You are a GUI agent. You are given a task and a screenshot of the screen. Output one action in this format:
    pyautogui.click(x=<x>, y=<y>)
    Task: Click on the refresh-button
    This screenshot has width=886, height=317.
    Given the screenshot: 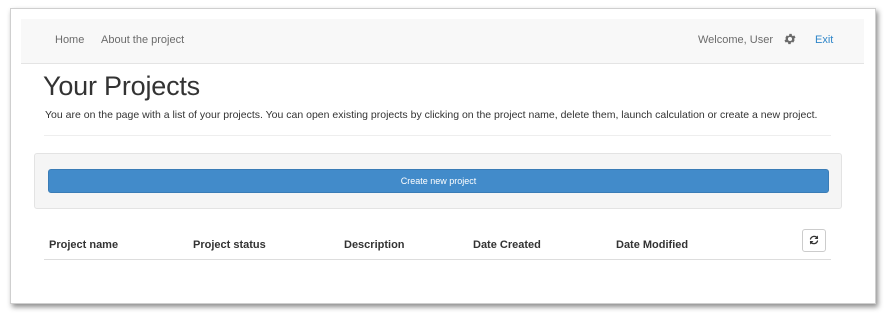 What is the action you would take?
    pyautogui.click(x=814, y=240)
    